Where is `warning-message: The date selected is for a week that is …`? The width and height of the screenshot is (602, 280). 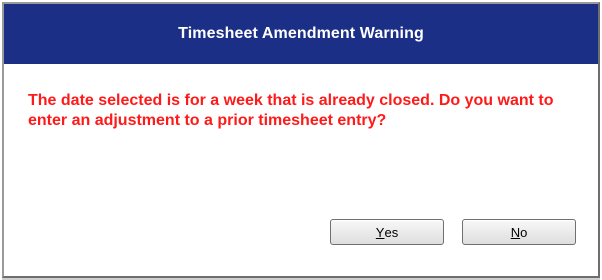 warning-message: The date selected is for a week that is … is located at coordinates (291, 110).